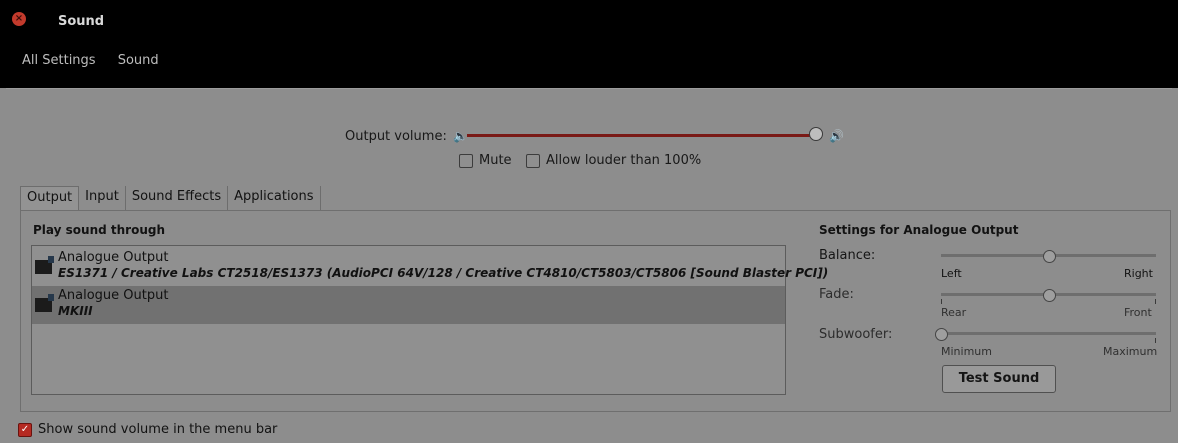 This screenshot has height=443, width=1178. I want to click on volume-low-icon: 🔈, so click(460, 136).